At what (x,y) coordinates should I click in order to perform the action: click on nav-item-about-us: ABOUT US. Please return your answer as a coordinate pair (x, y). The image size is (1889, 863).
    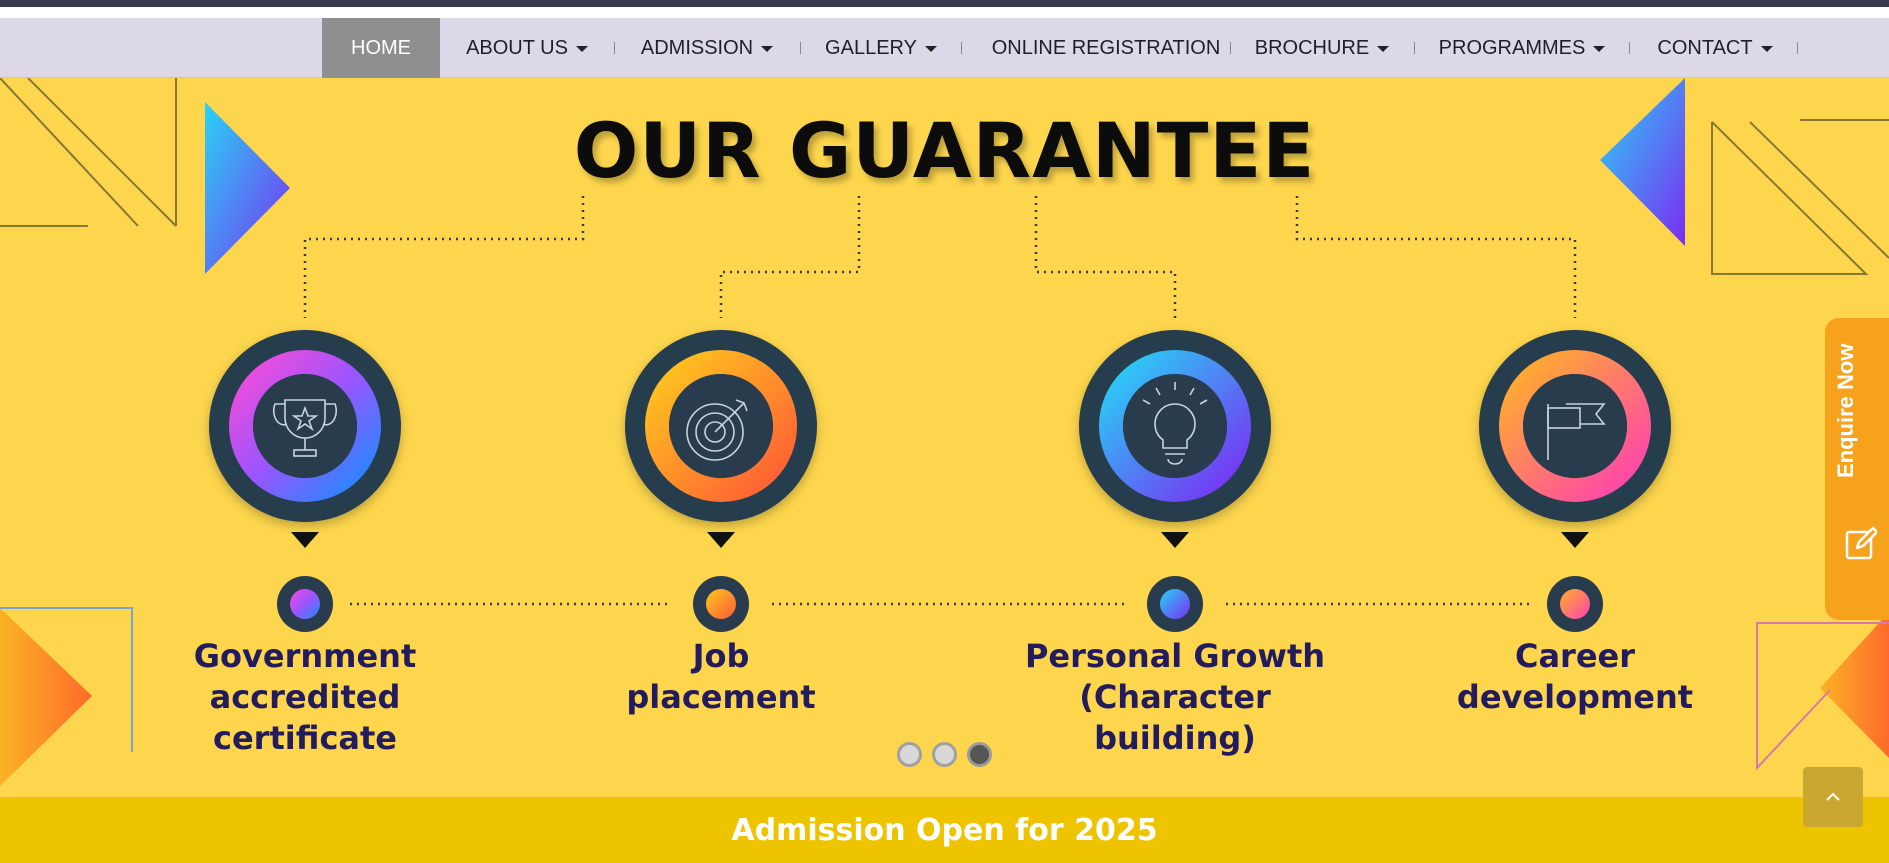
    Looking at the image, I should click on (527, 48).